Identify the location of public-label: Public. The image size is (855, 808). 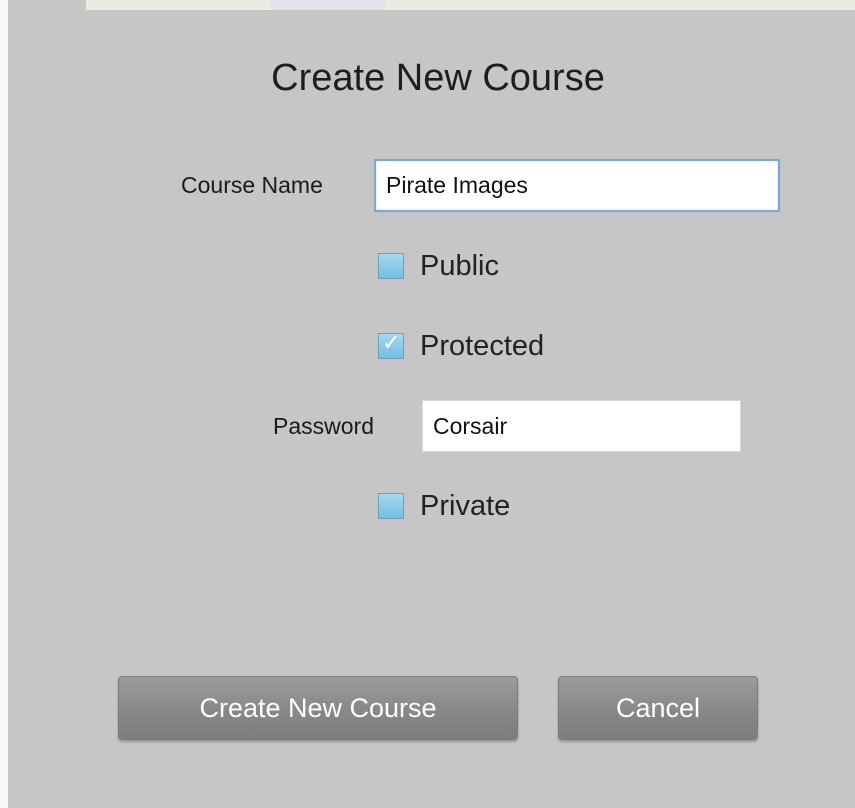
(459, 266).